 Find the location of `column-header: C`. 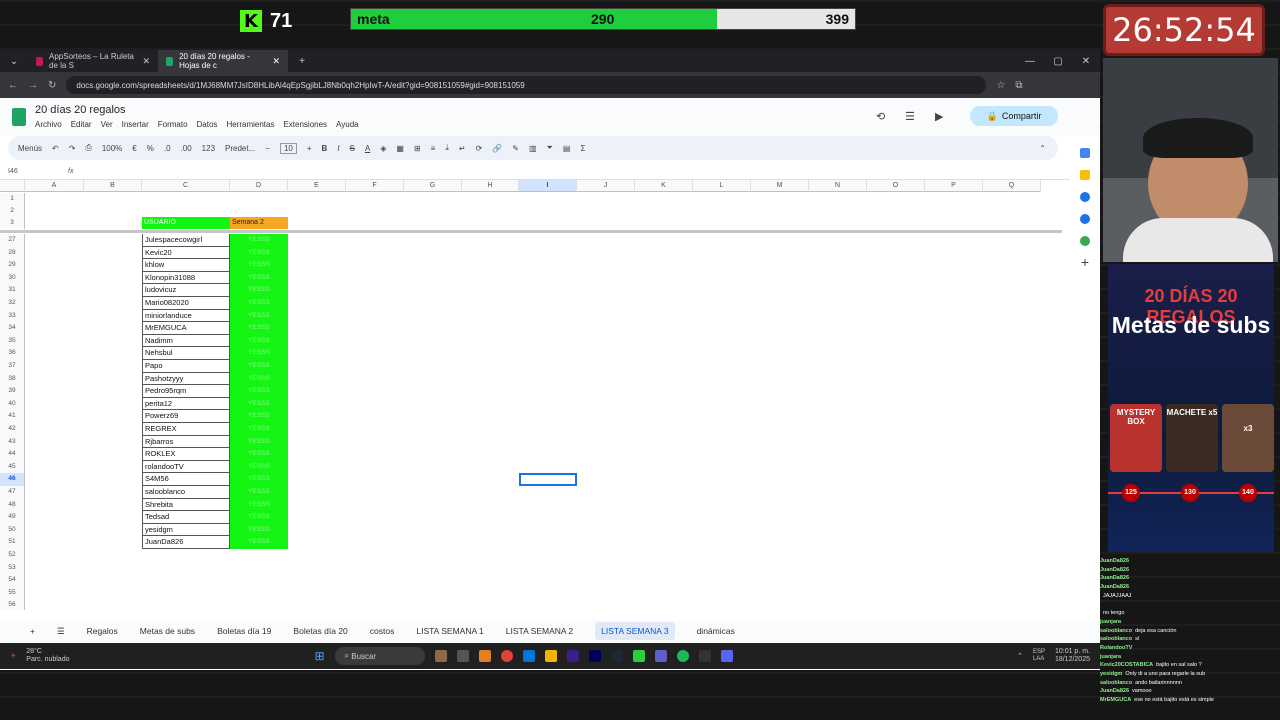

column-header: C is located at coordinates (186, 186).